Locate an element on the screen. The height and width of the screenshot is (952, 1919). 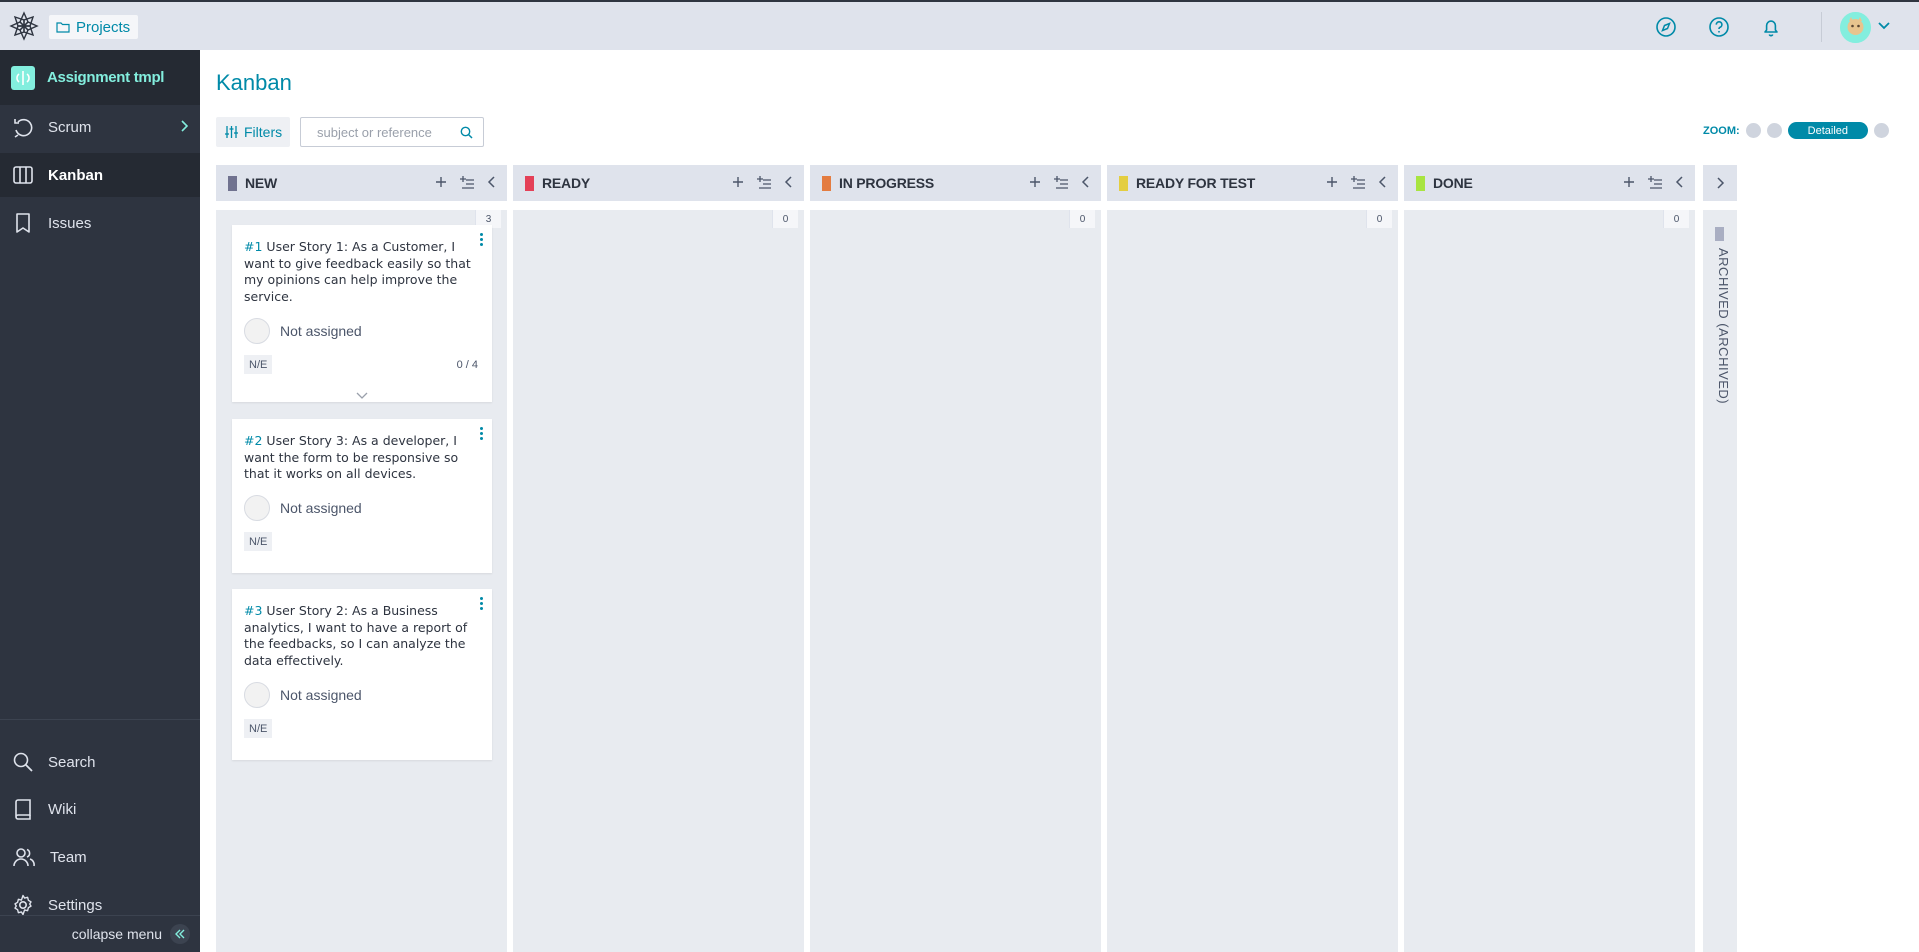
user-avatar is located at coordinates (1855, 27).